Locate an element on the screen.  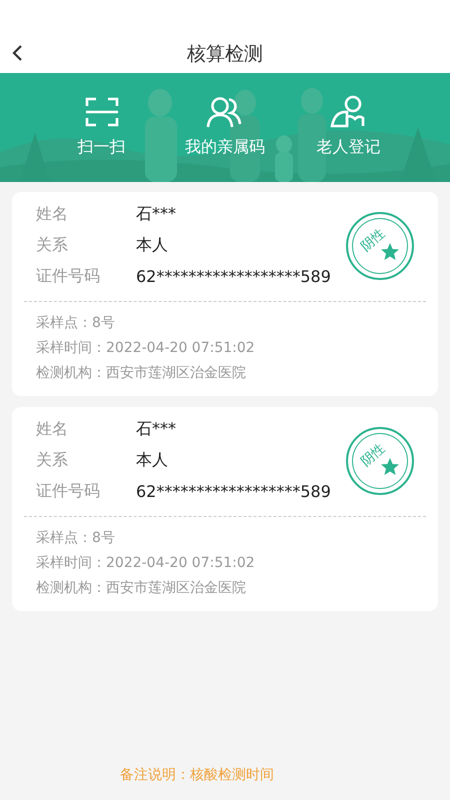
back-icon is located at coordinates (17, 53).